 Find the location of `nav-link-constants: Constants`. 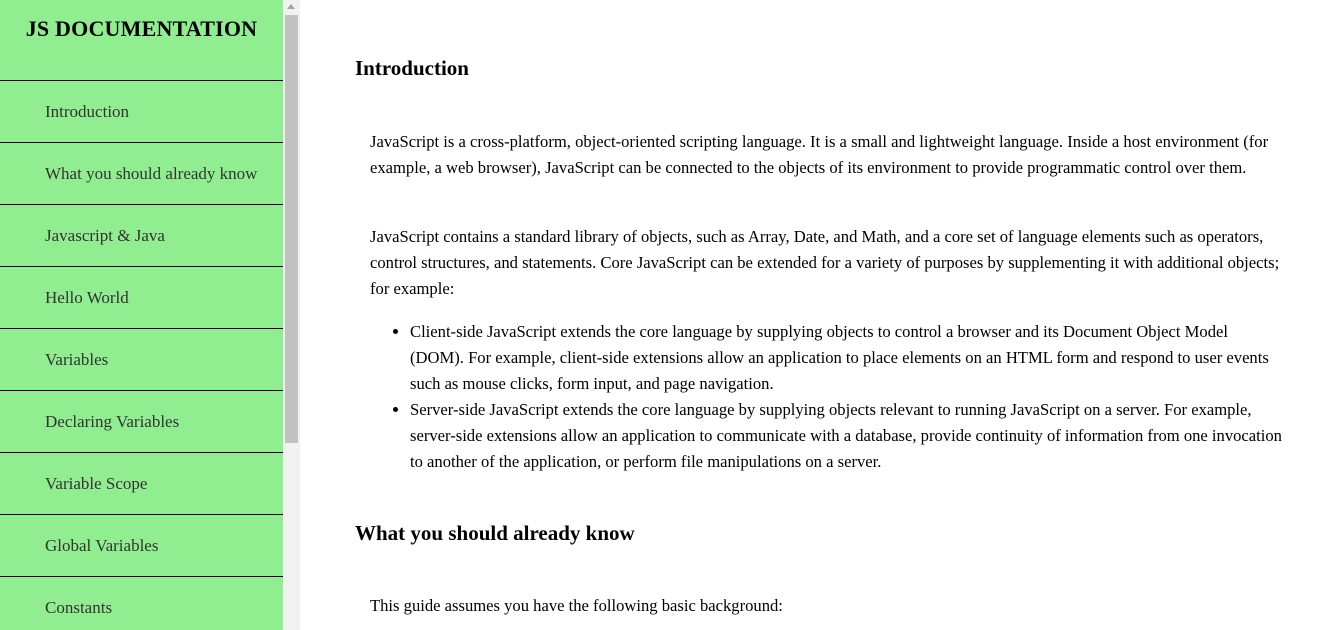

nav-link-constants: Constants is located at coordinates (141, 603).